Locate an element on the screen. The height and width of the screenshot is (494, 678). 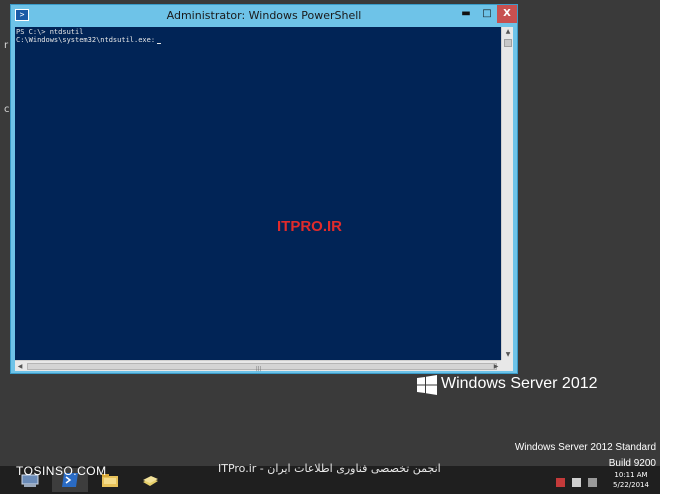
notepad-icon is located at coordinates (150, 481).